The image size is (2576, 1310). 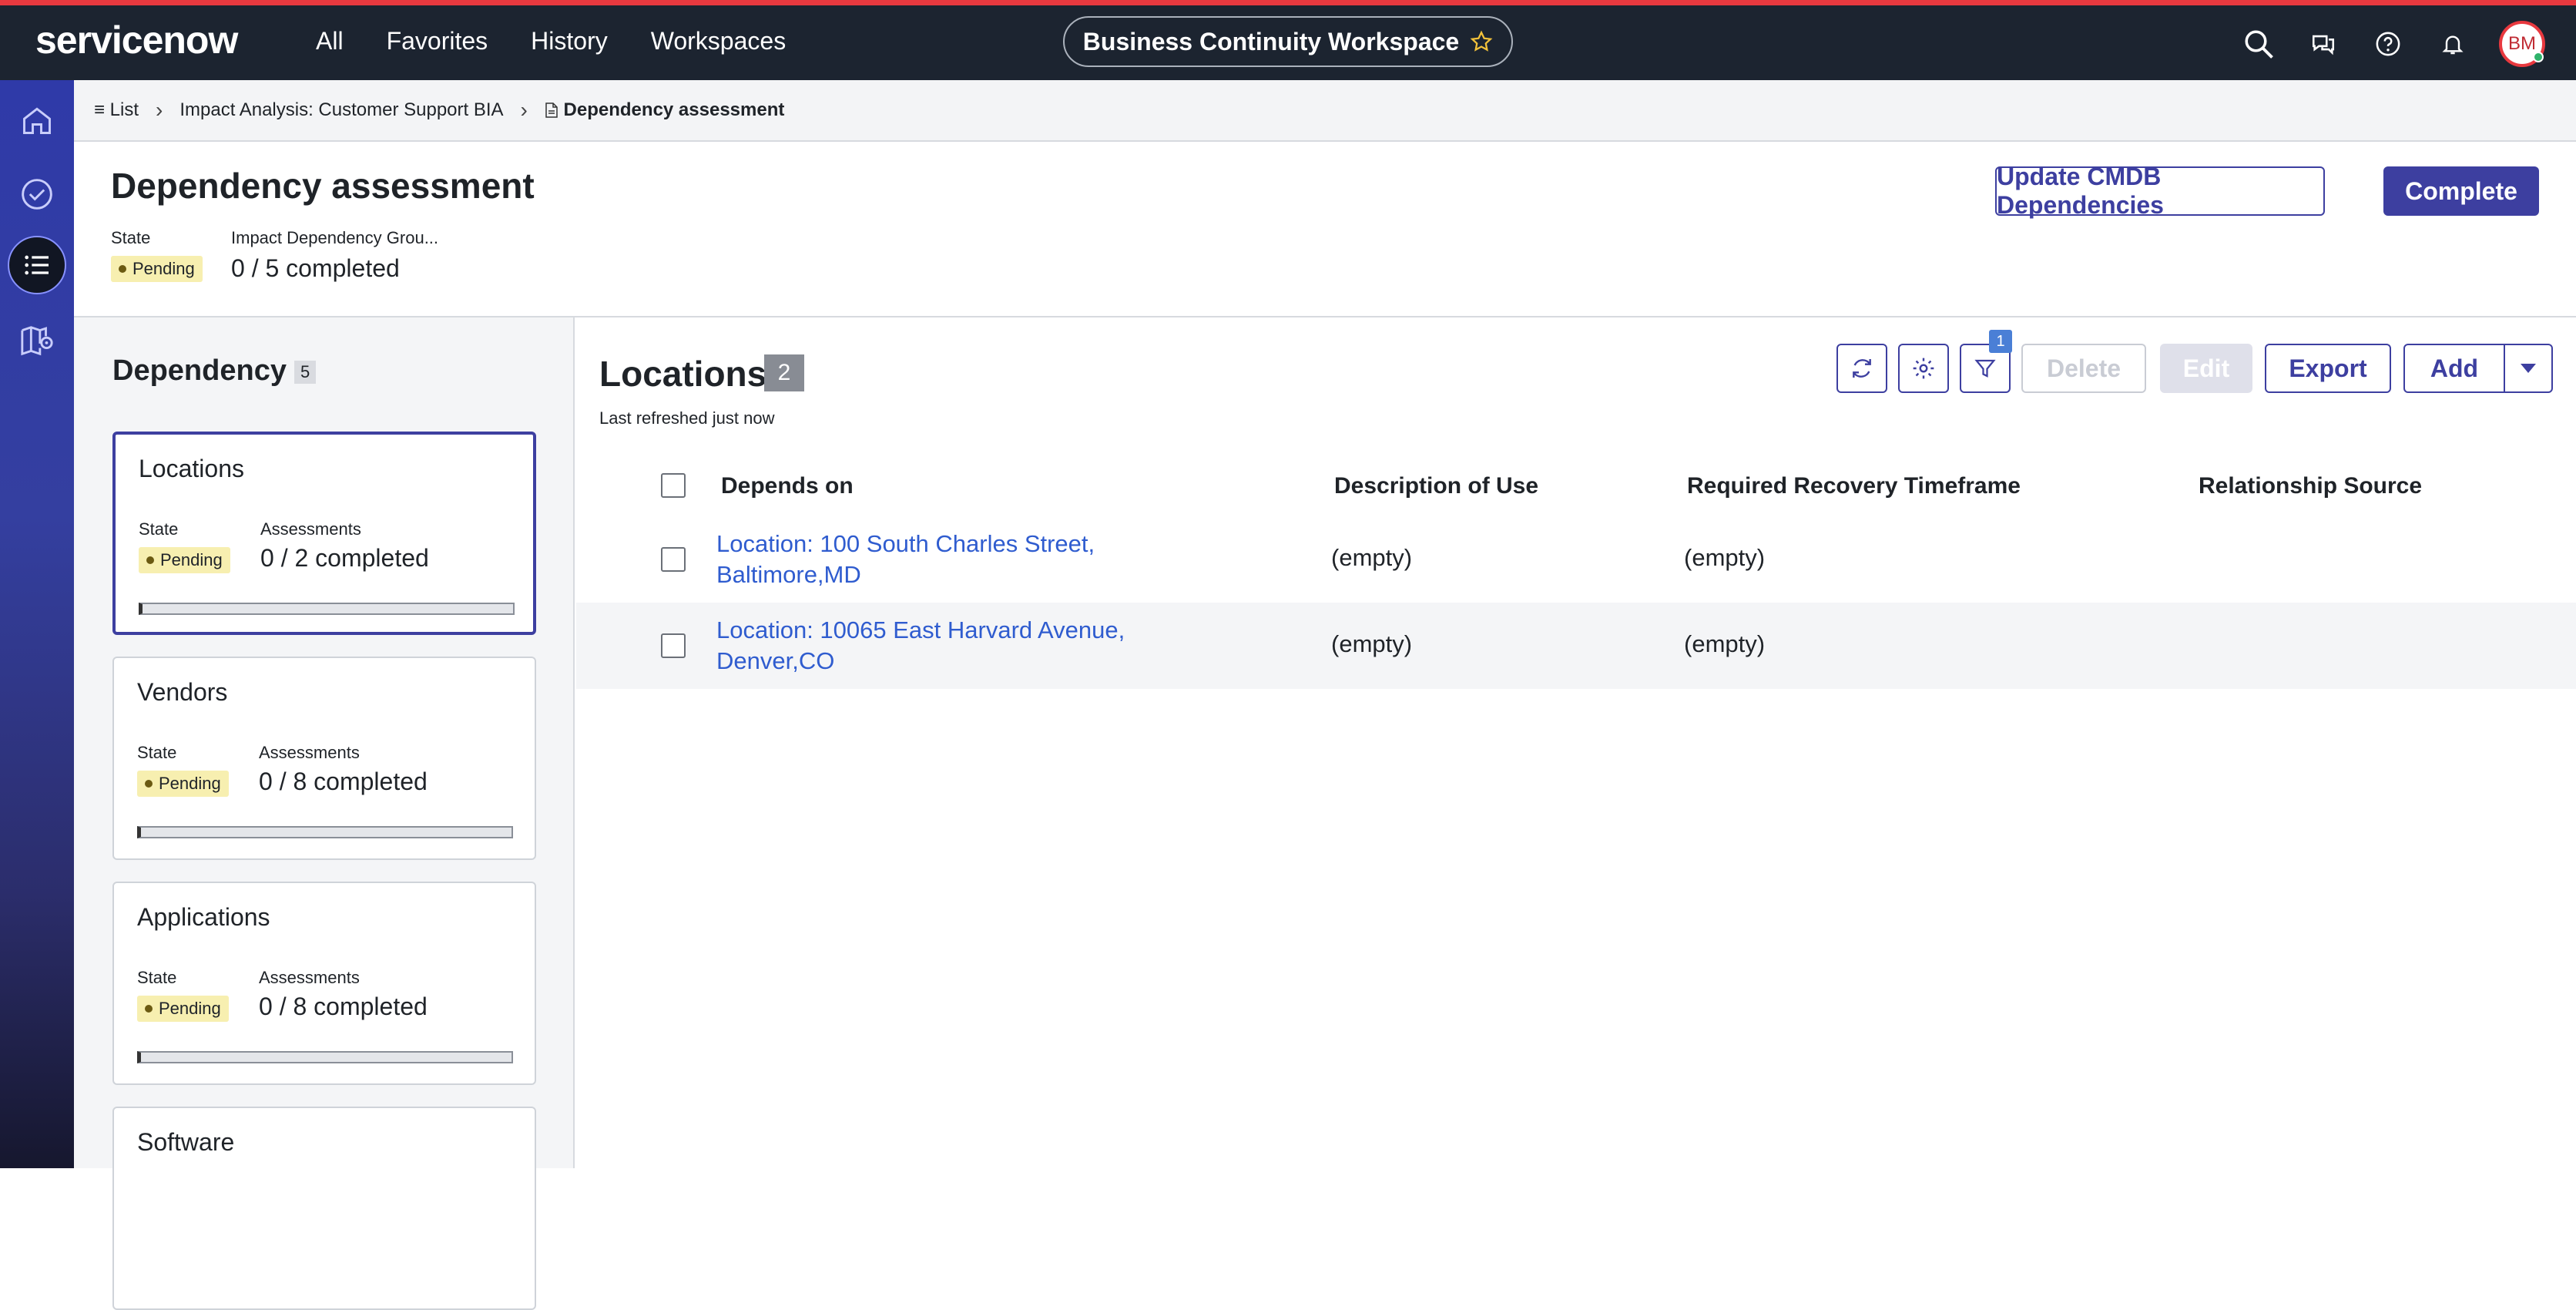 I want to click on home-icon, so click(x=37, y=120).